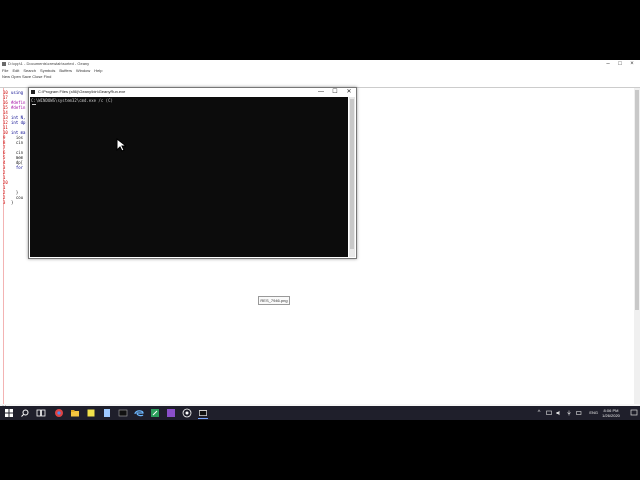 Image resolution: width=640 pixels, height=480 pixels. I want to click on menu-item: Edit, so click(15, 70).